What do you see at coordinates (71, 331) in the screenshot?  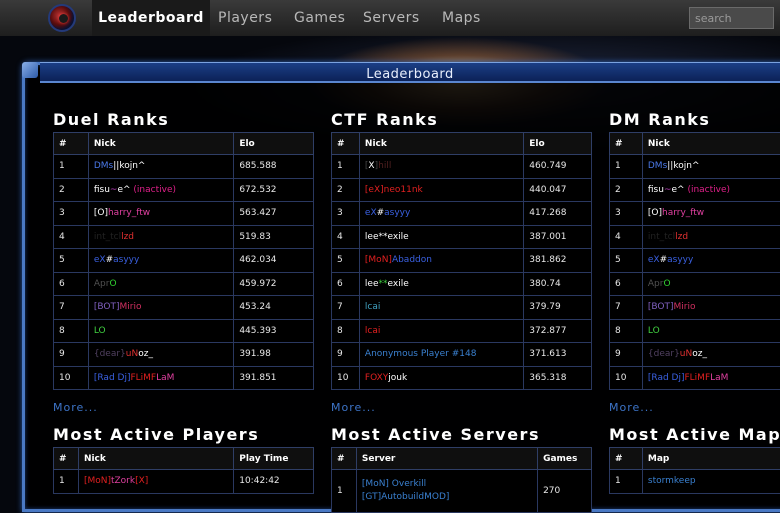 I see `rank-cell: 8` at bounding box center [71, 331].